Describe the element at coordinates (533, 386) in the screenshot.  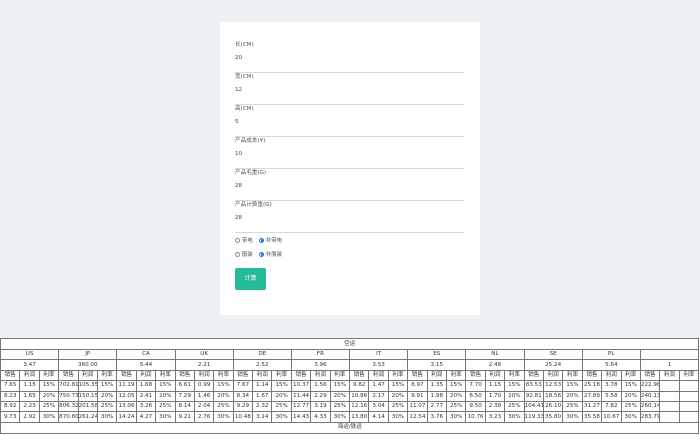
I see `sale-cell: 83.53` at that location.